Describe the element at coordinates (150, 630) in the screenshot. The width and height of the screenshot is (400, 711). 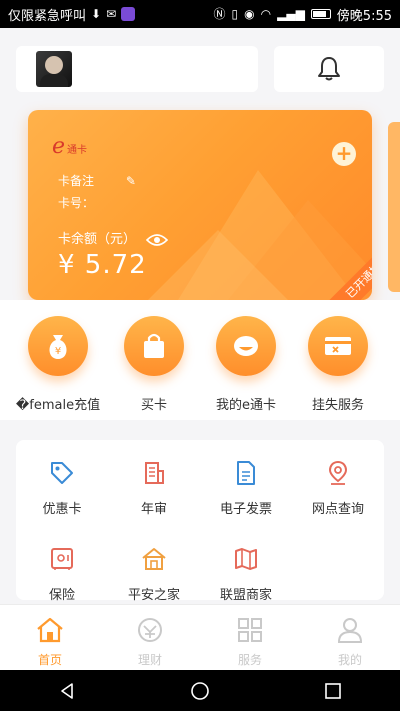
I see `finance-icon` at that location.